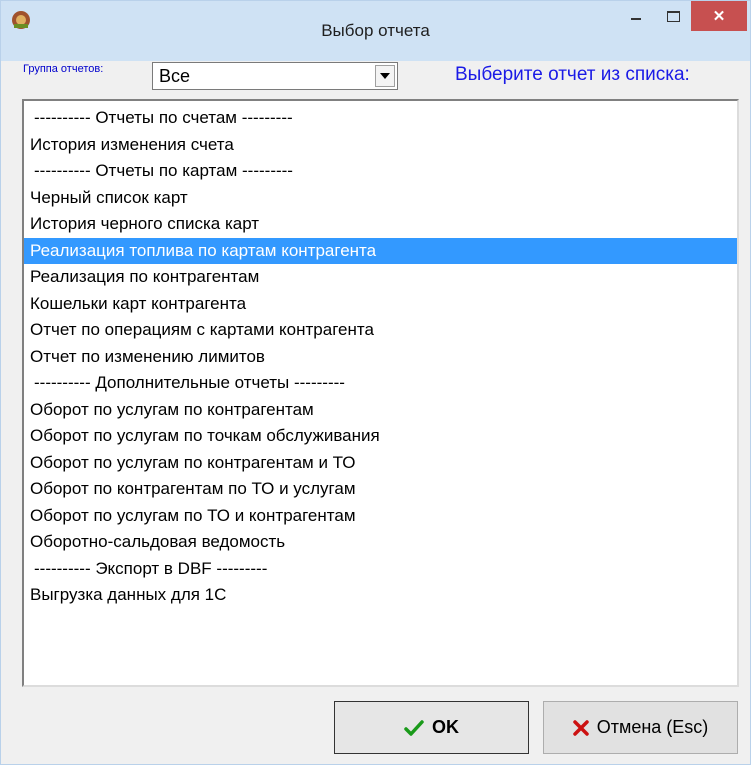  I want to click on report-list-item: Реализация топлива по картам контрагента, so click(380, 250).